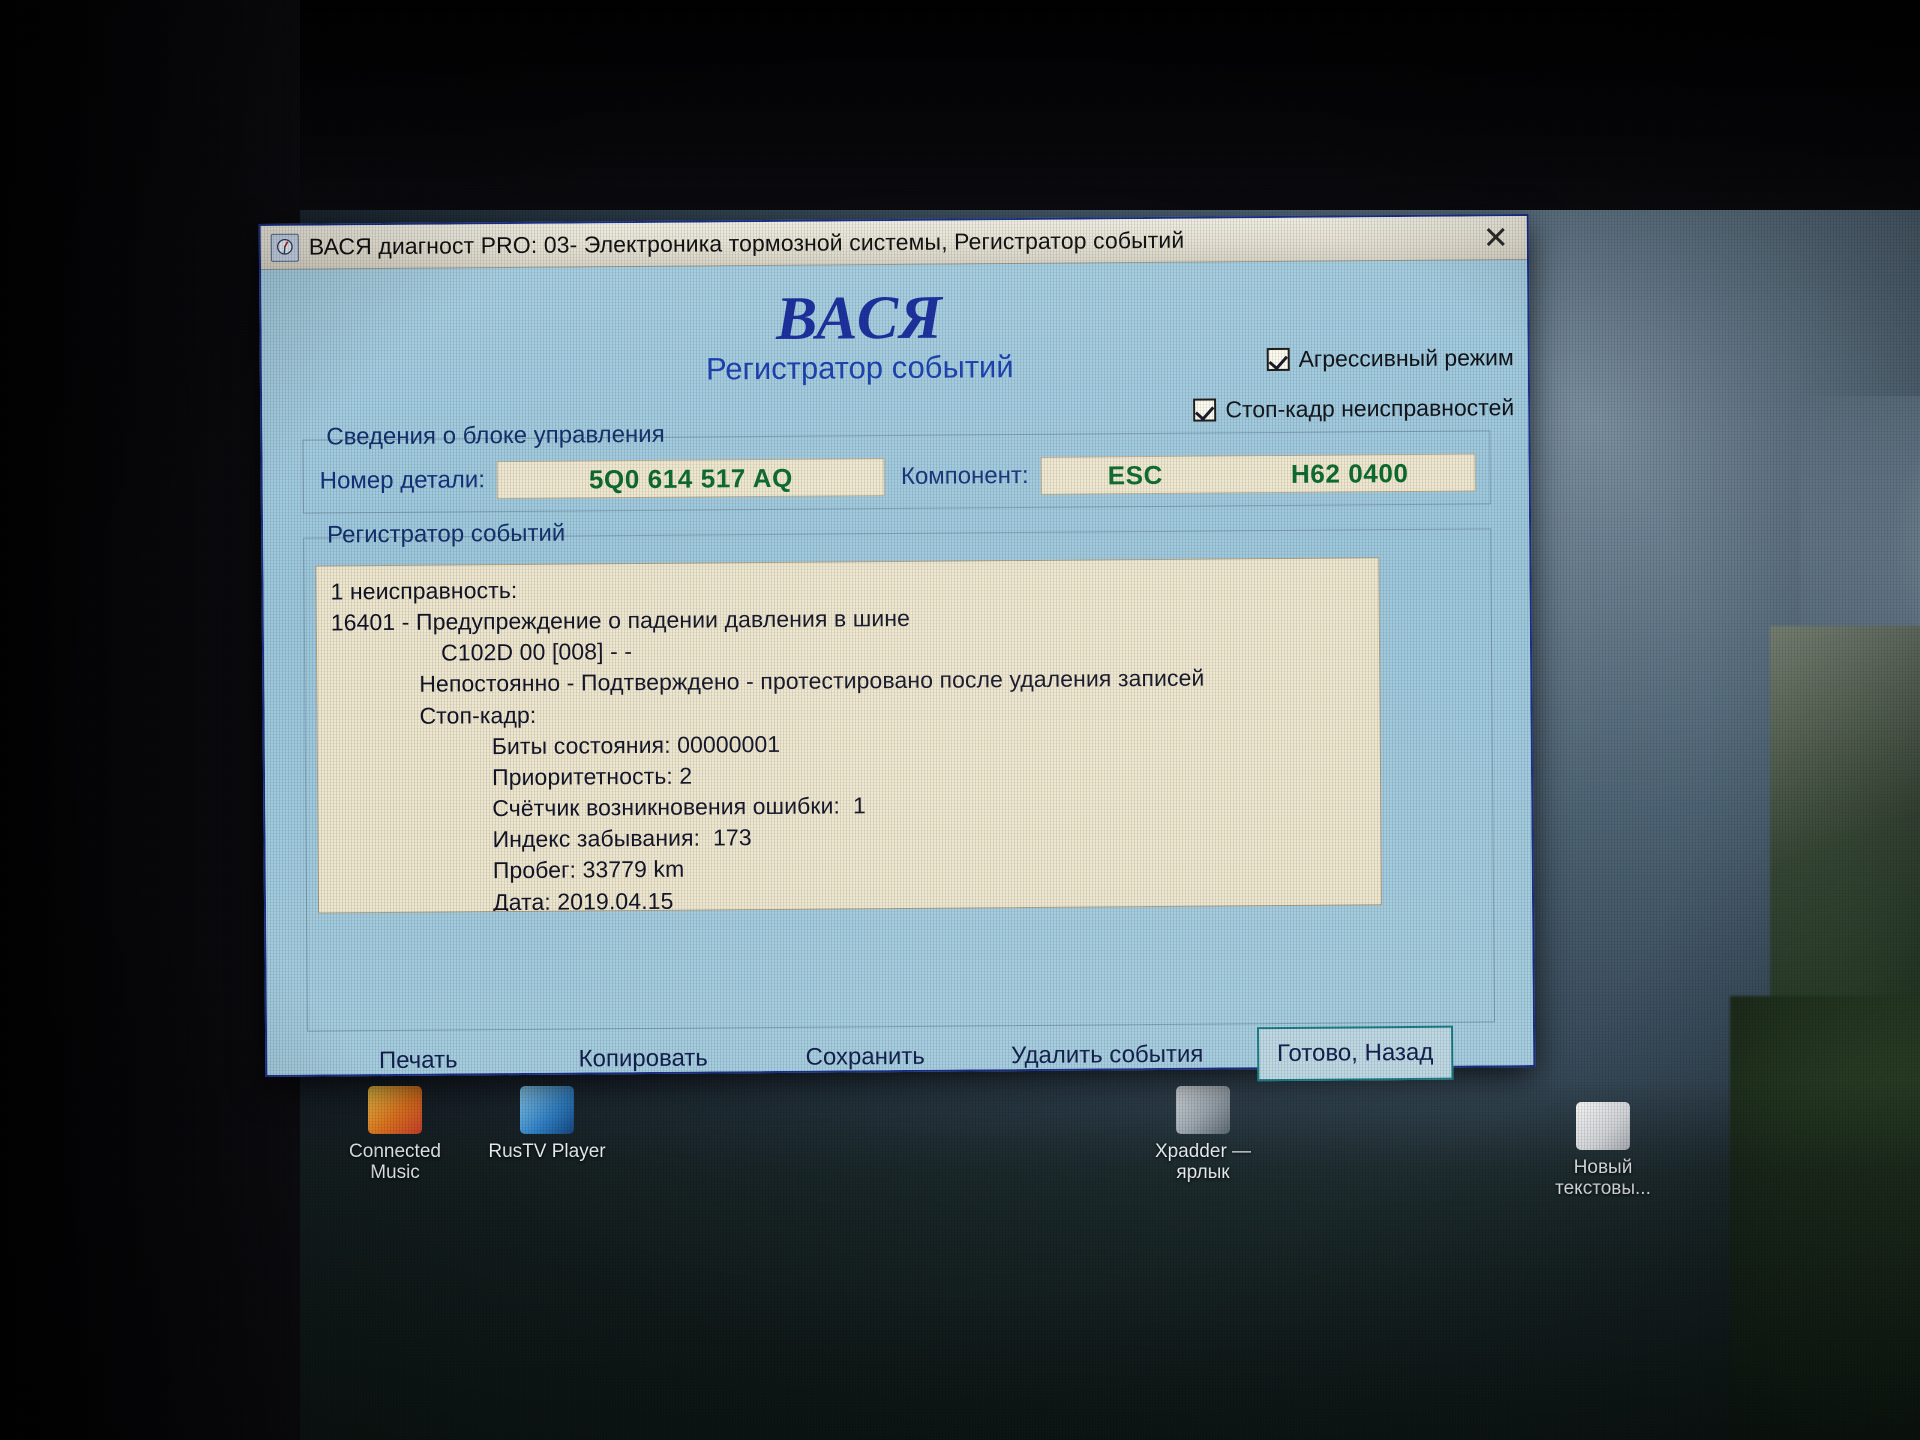 The width and height of the screenshot is (1920, 1440). What do you see at coordinates (495, 435) in the screenshot?
I see `ecu-info-group-title: Сведения о блоке управления` at bounding box center [495, 435].